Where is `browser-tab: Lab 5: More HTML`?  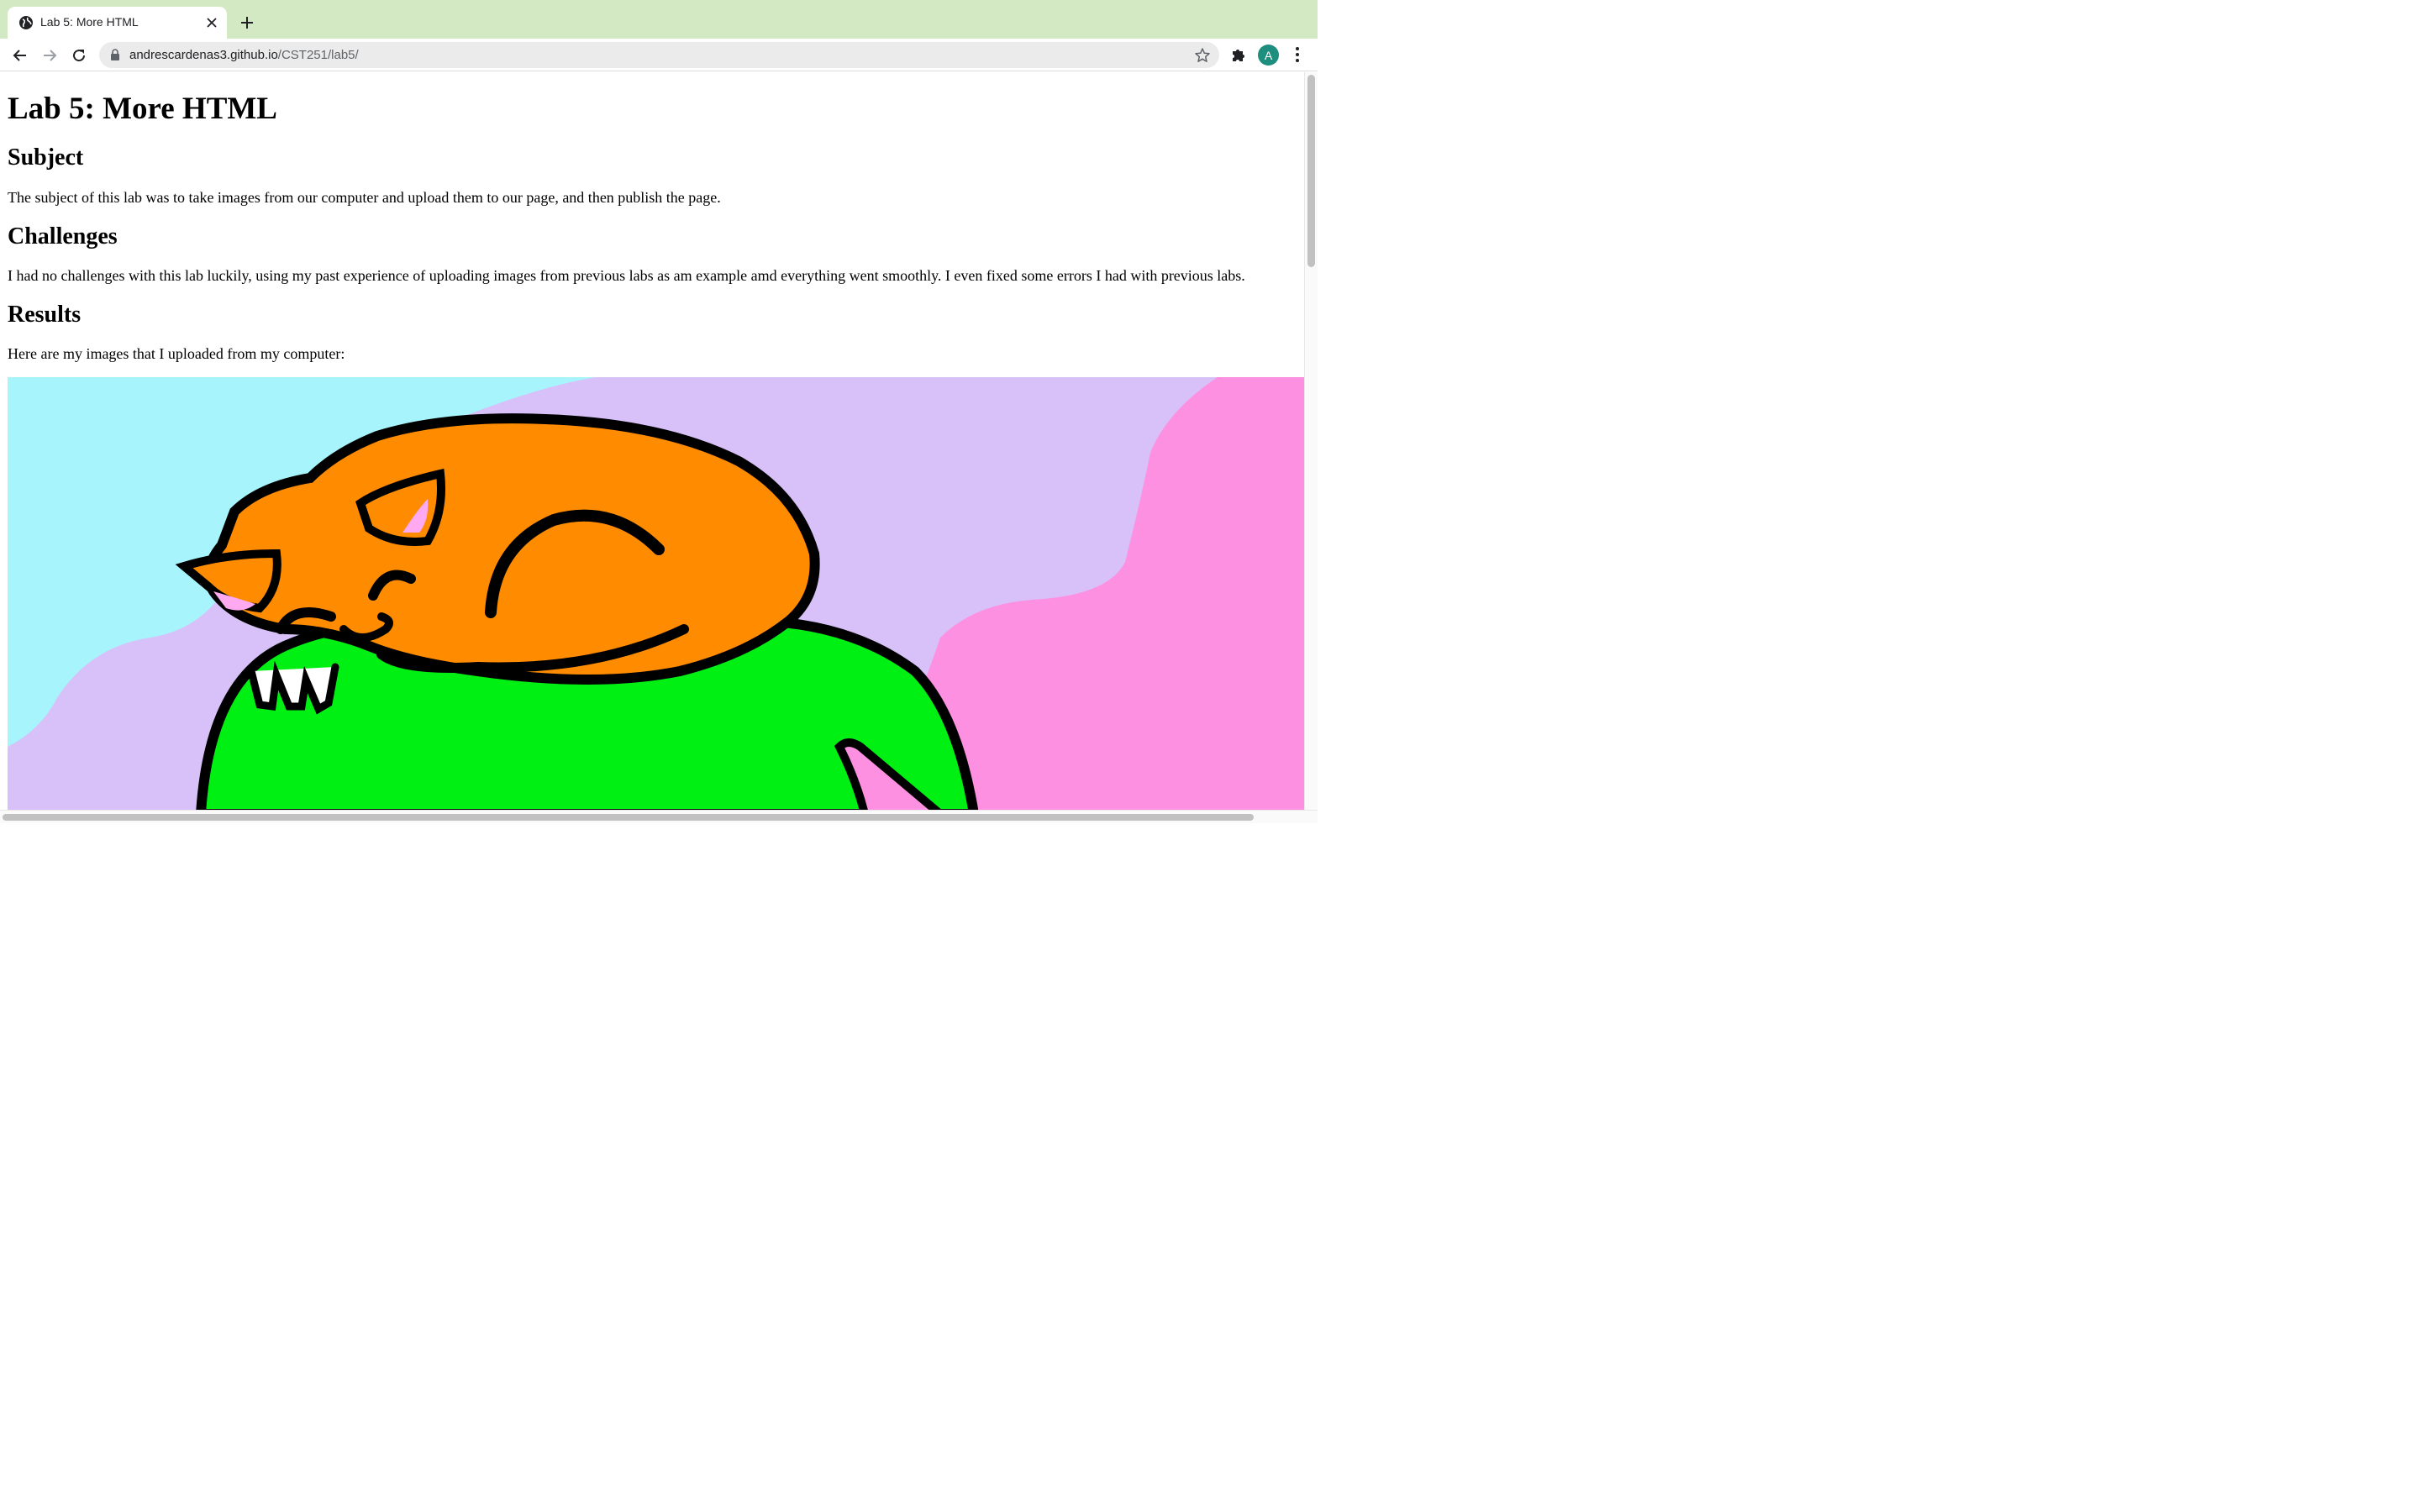 browser-tab: Lab 5: More HTML is located at coordinates (117, 23).